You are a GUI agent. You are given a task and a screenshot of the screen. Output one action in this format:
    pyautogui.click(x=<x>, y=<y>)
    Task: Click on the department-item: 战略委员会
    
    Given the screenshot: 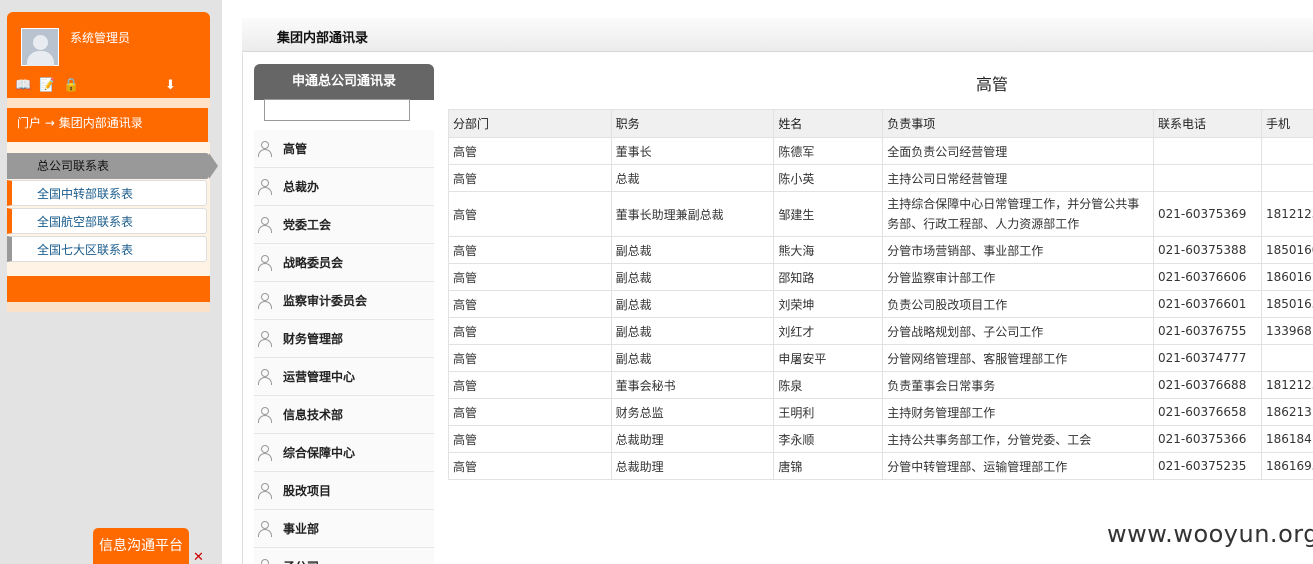 What is the action you would take?
    pyautogui.click(x=344, y=263)
    